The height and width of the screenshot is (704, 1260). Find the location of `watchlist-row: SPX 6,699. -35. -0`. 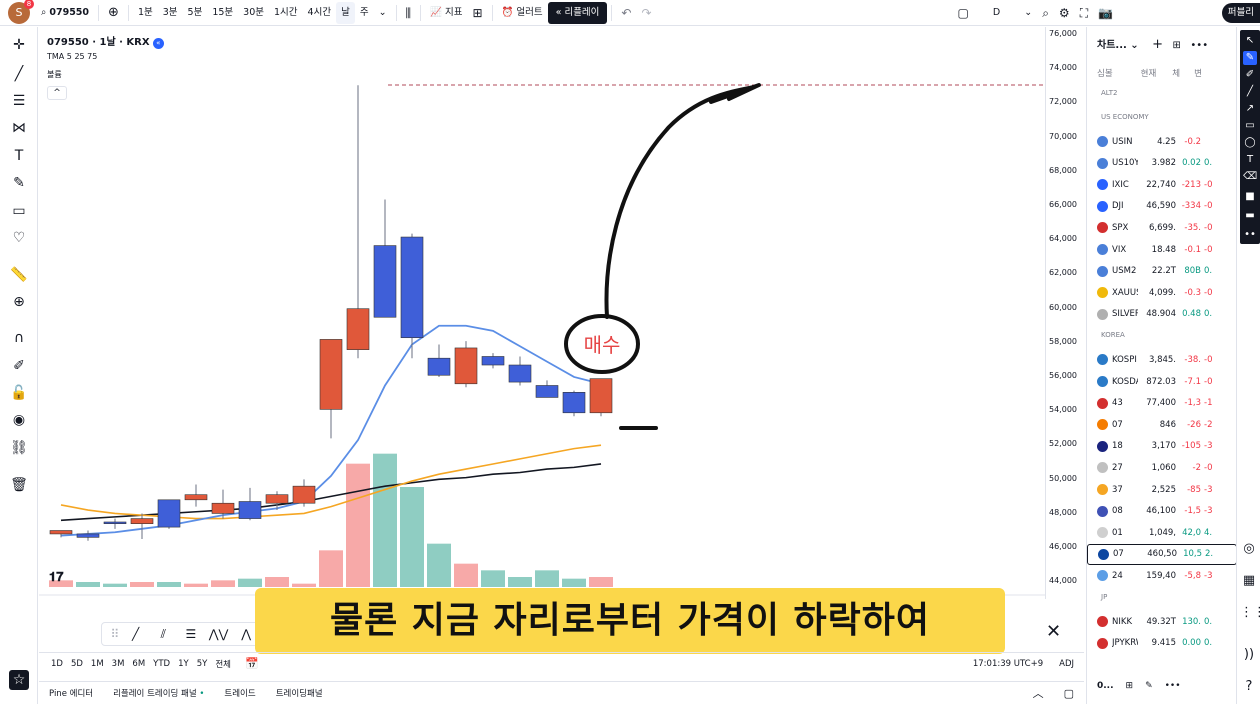

watchlist-row: SPX 6,699. -35. -0 is located at coordinates (1162, 227).